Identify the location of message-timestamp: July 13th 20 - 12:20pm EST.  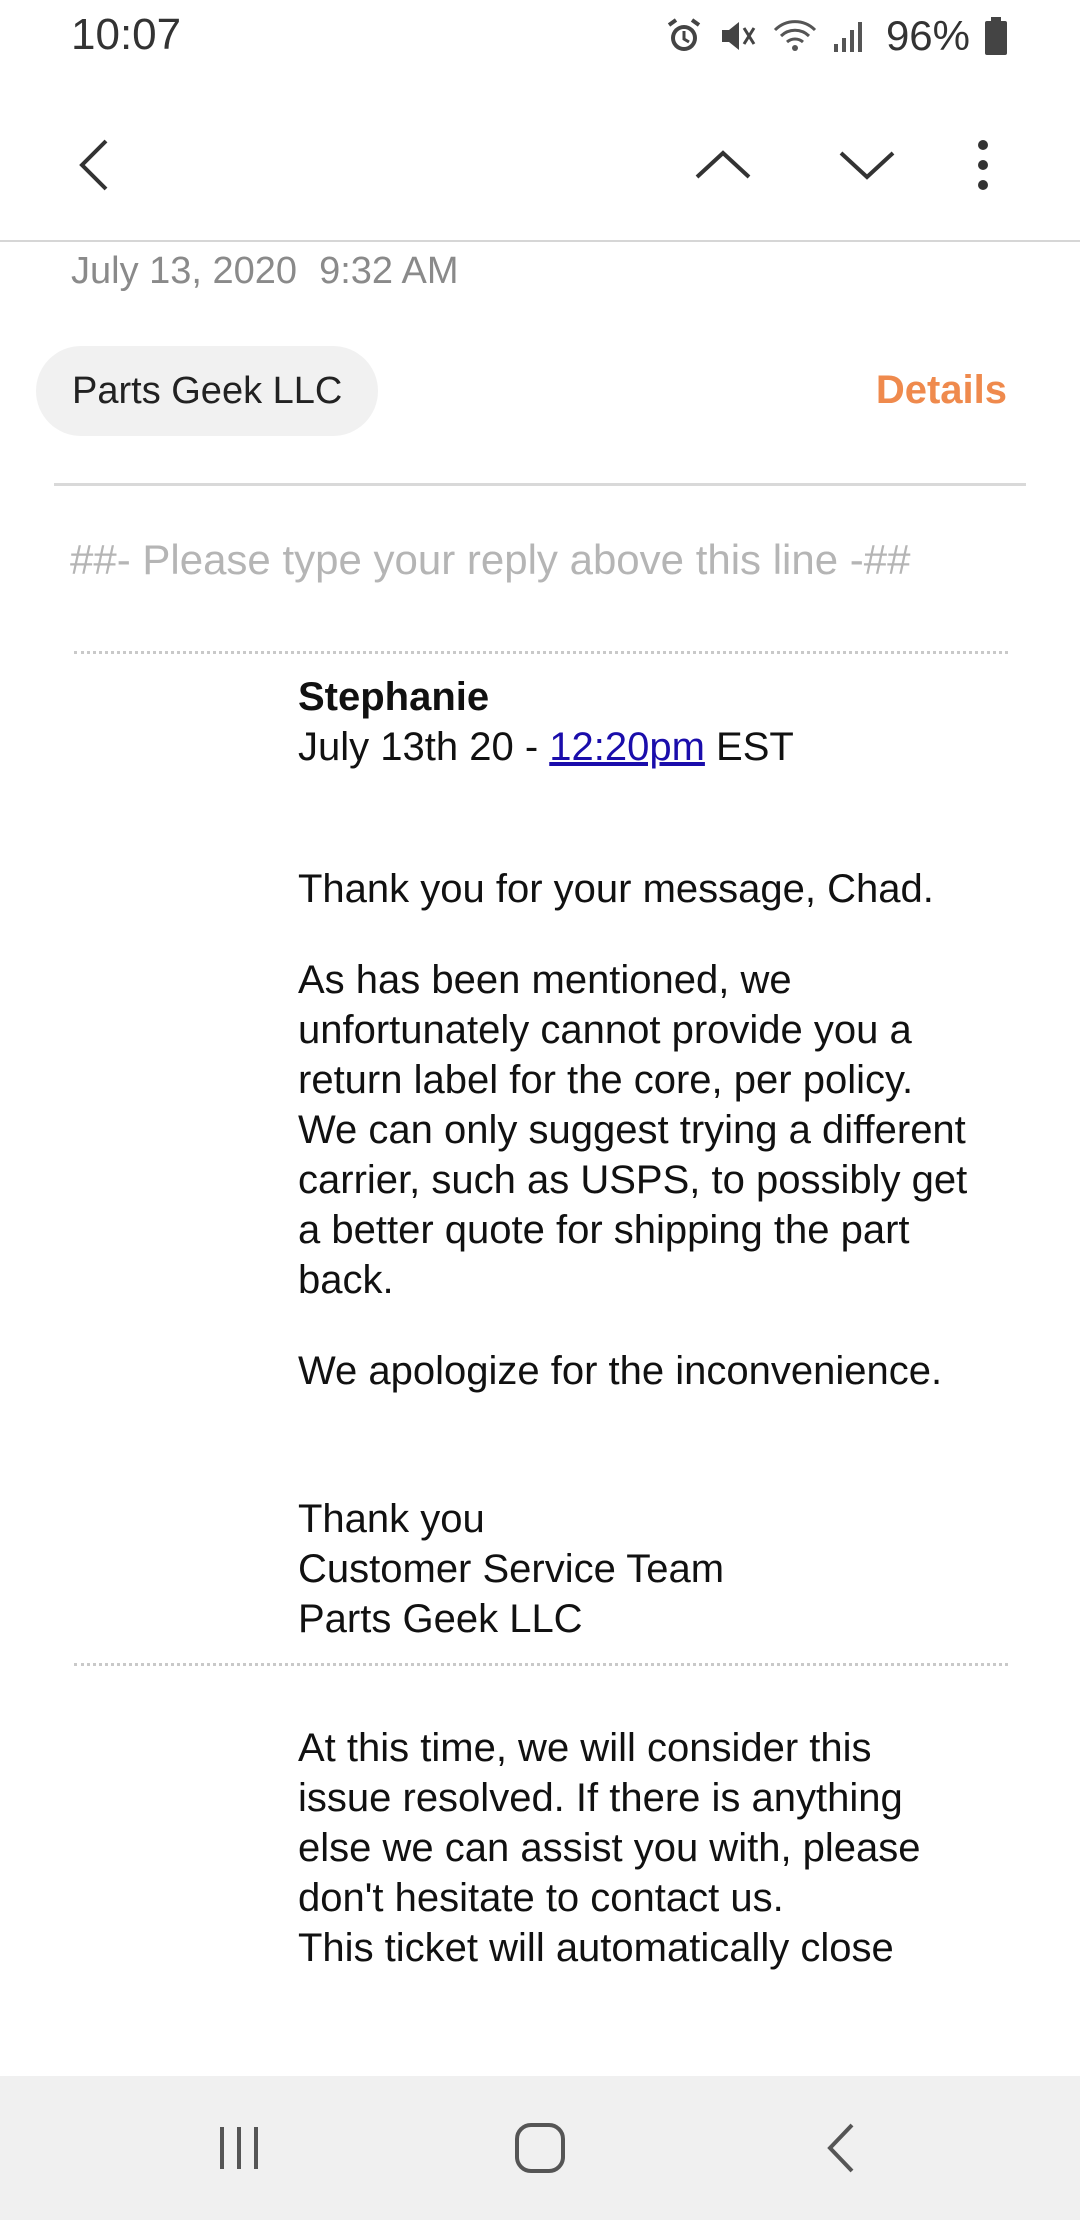
(658, 747).